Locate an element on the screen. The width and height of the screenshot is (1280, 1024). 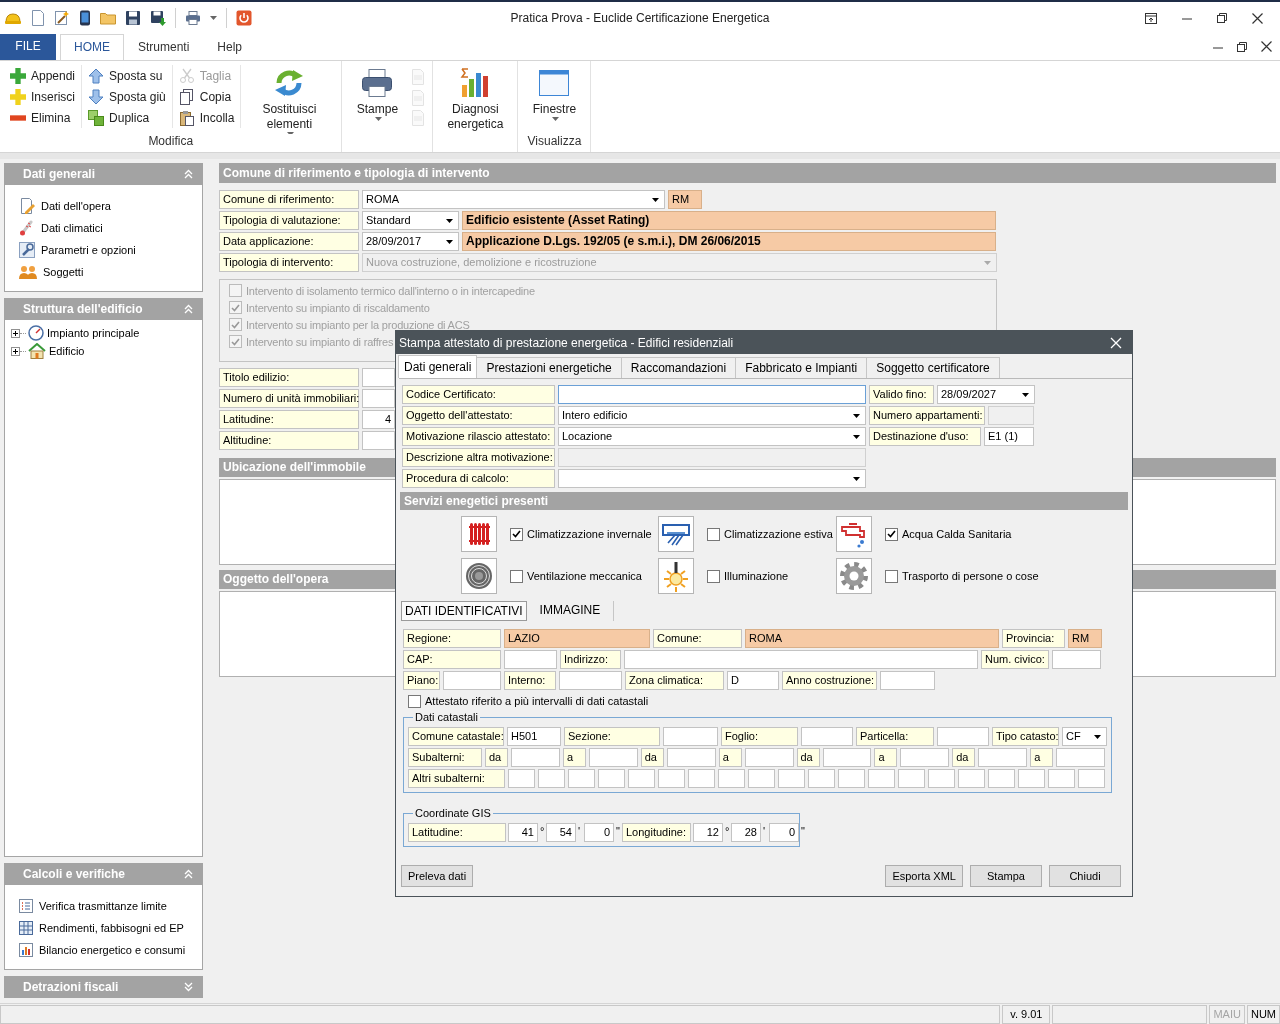
button: Stampa is located at coordinates (1006, 876).